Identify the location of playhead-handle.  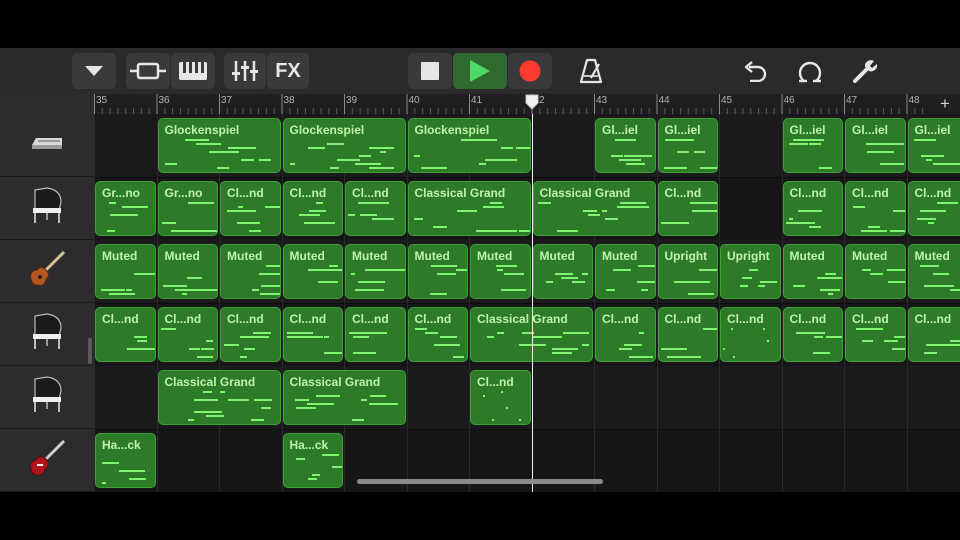
(532, 102).